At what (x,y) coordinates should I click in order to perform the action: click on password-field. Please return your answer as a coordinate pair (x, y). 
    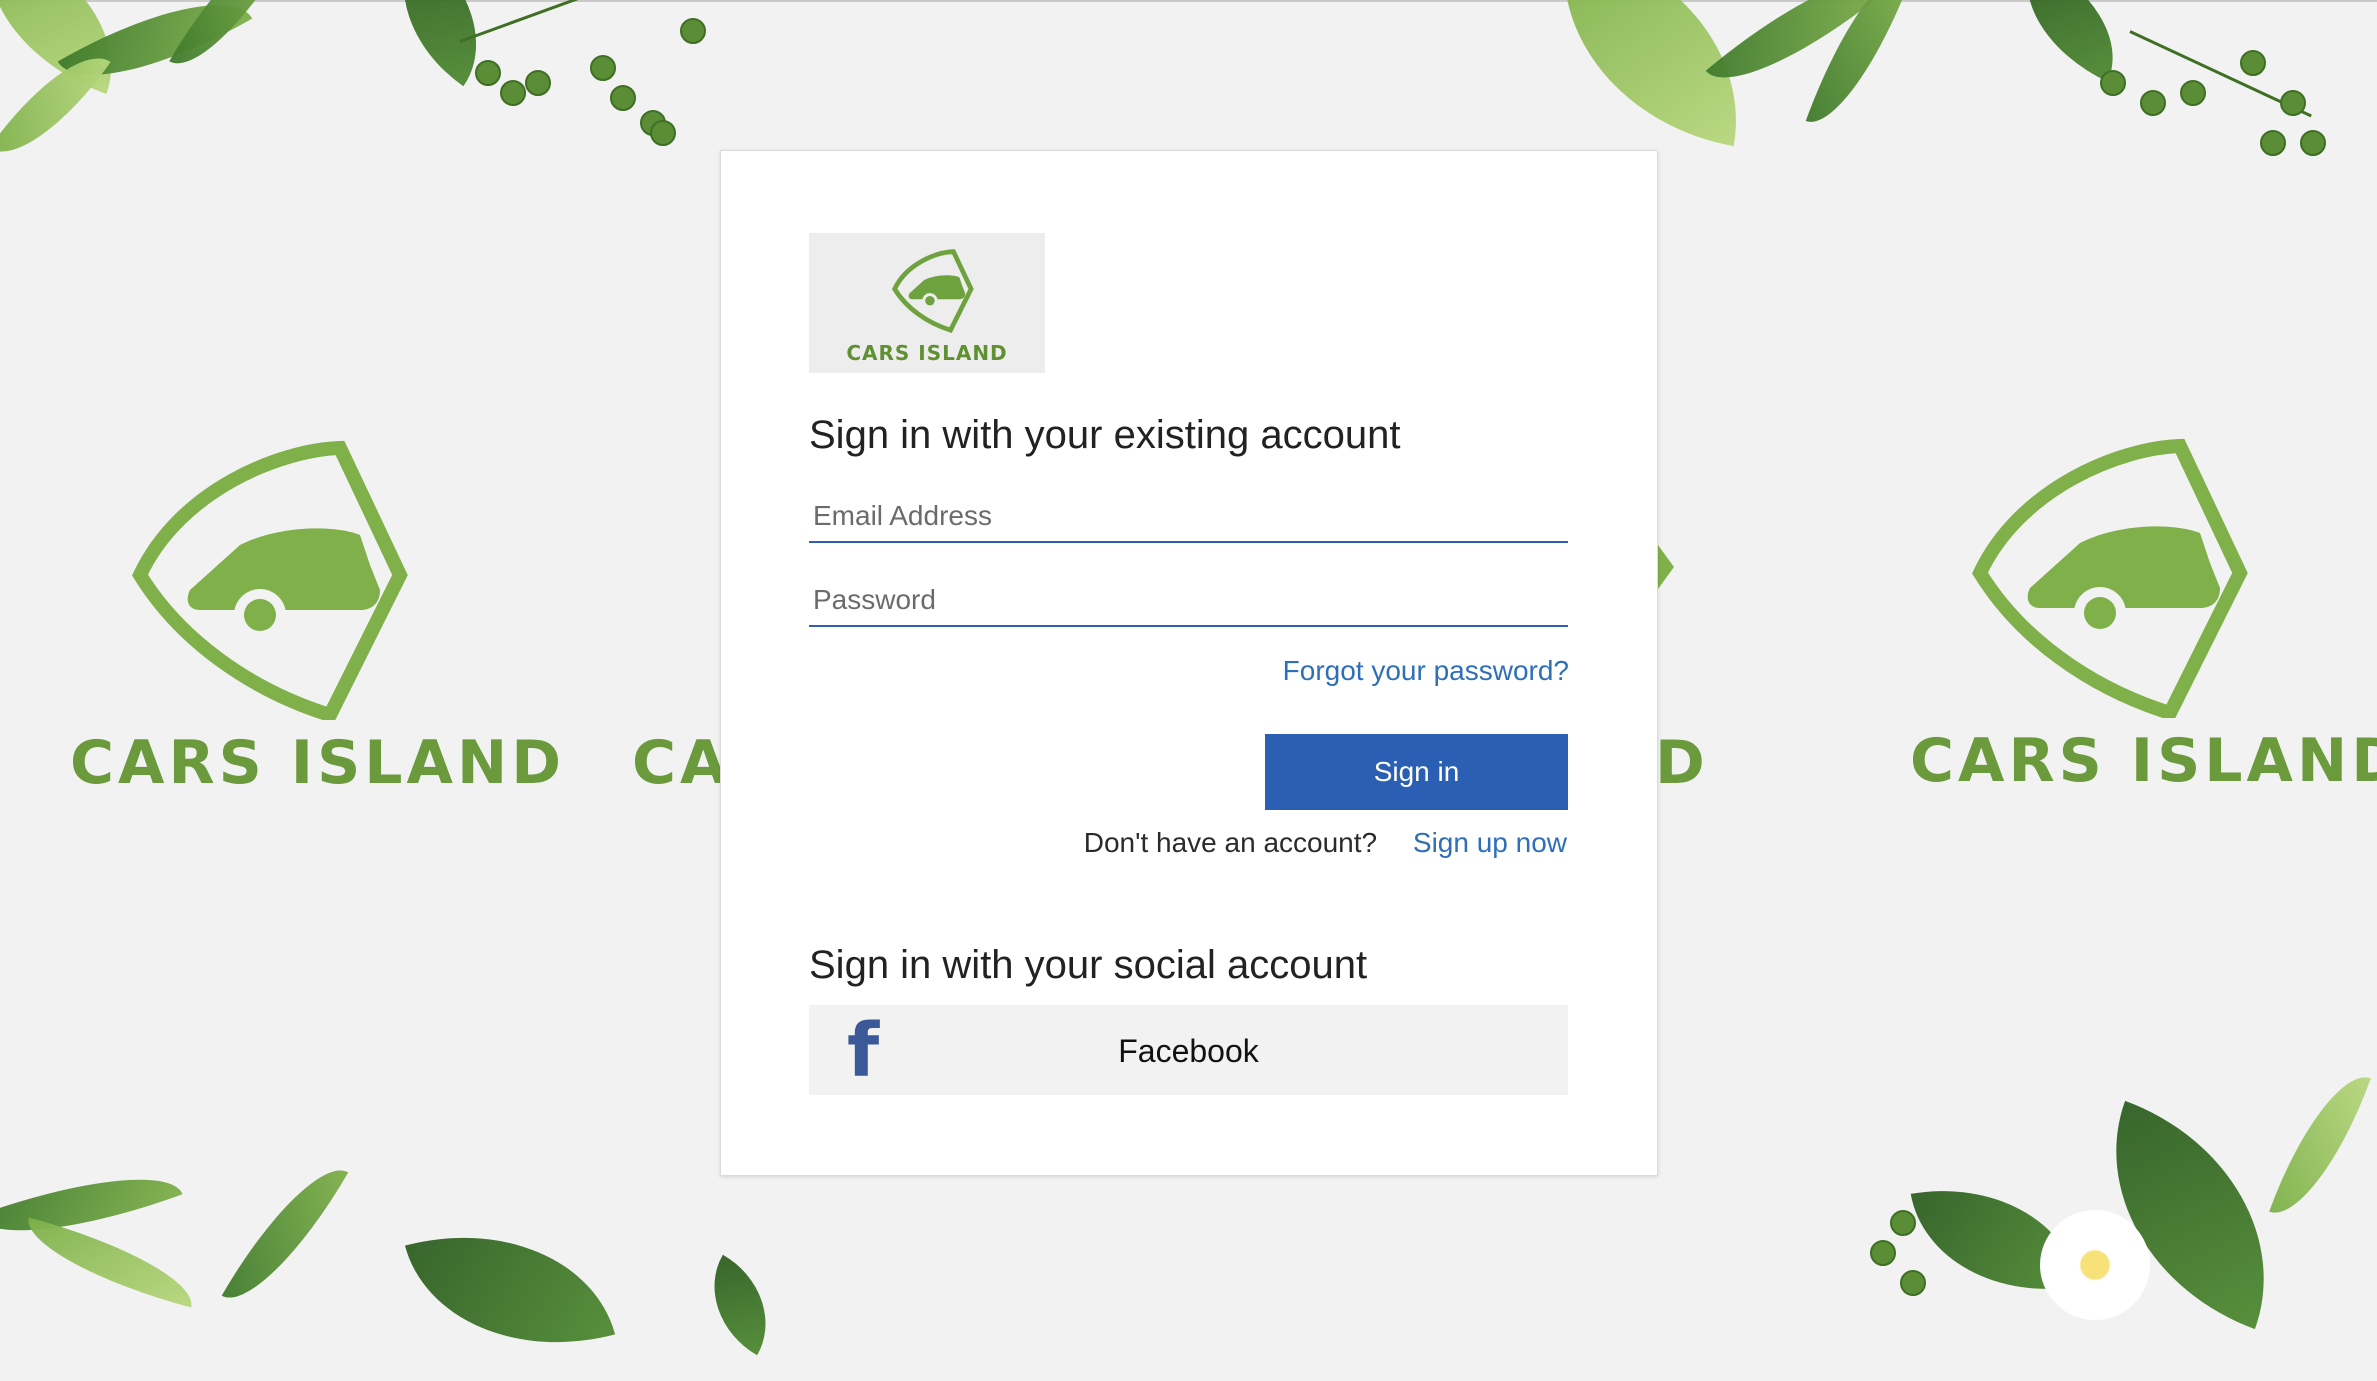
    Looking at the image, I should click on (1188, 601).